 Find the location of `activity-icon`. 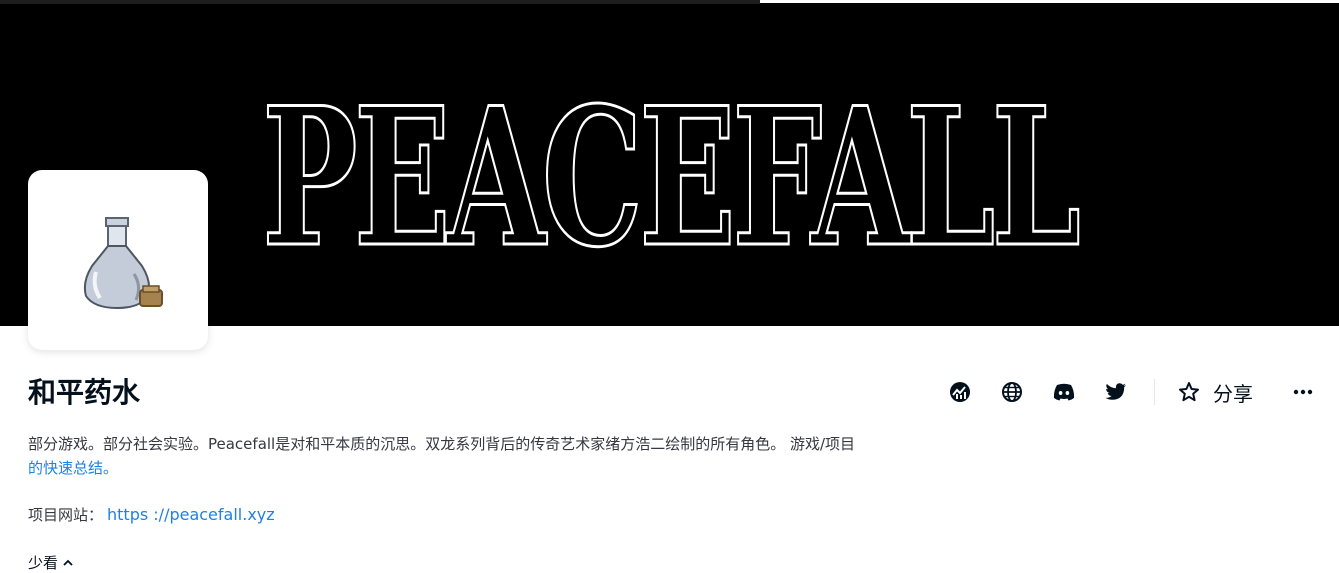

activity-icon is located at coordinates (960, 392).